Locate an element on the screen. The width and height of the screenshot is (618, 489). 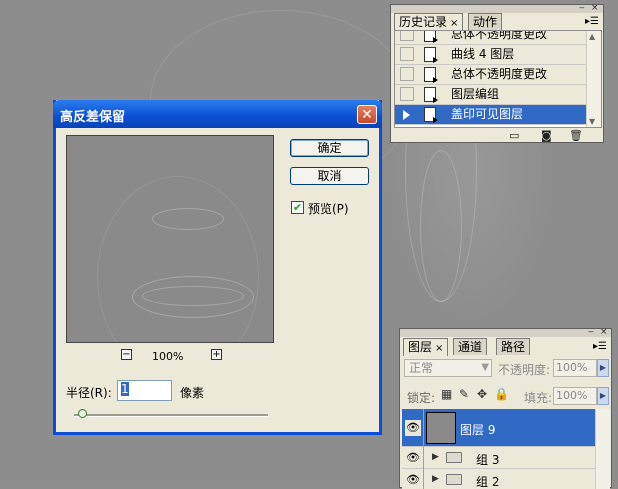
camera-snapshot-icon: ◙ is located at coordinates (546, 135).